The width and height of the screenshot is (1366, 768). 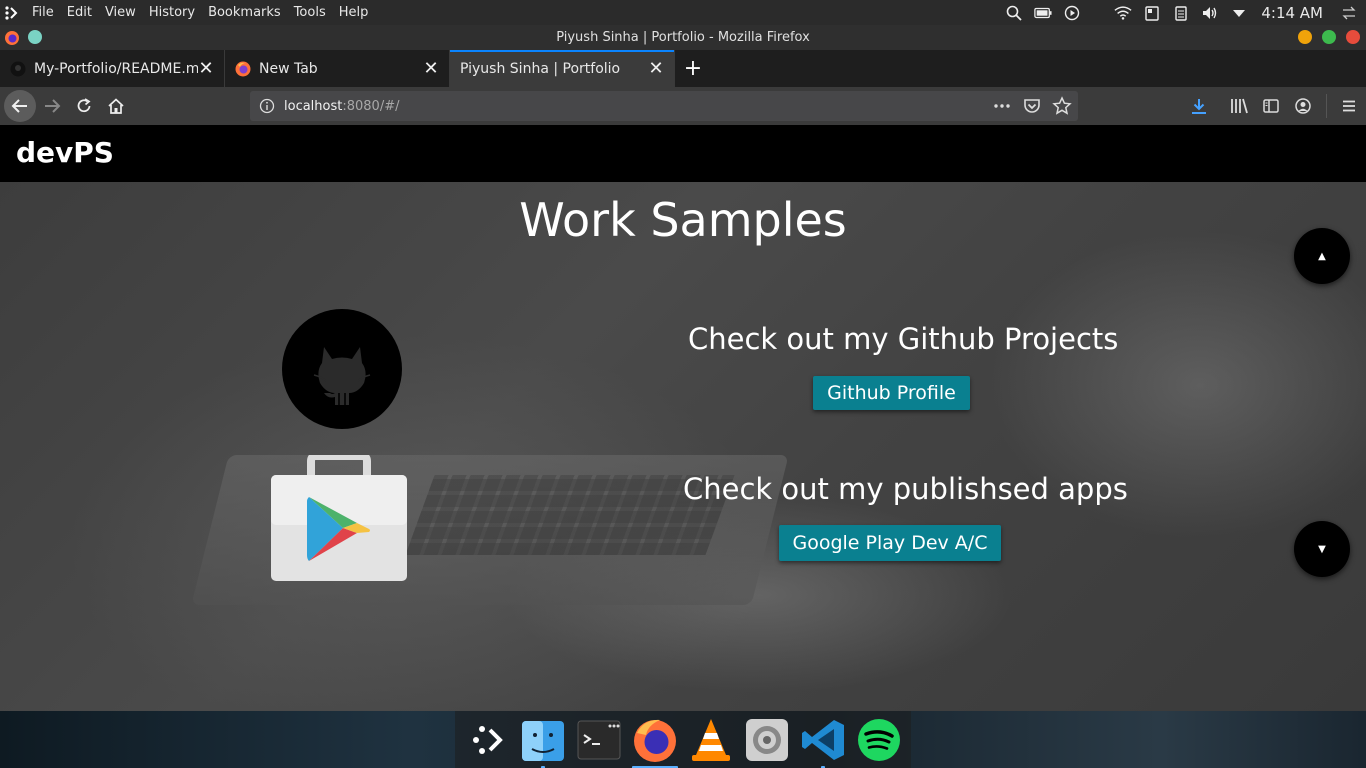 I want to click on tab-readme: My-Portfolio/README.md ✕, so click(x=112, y=68).